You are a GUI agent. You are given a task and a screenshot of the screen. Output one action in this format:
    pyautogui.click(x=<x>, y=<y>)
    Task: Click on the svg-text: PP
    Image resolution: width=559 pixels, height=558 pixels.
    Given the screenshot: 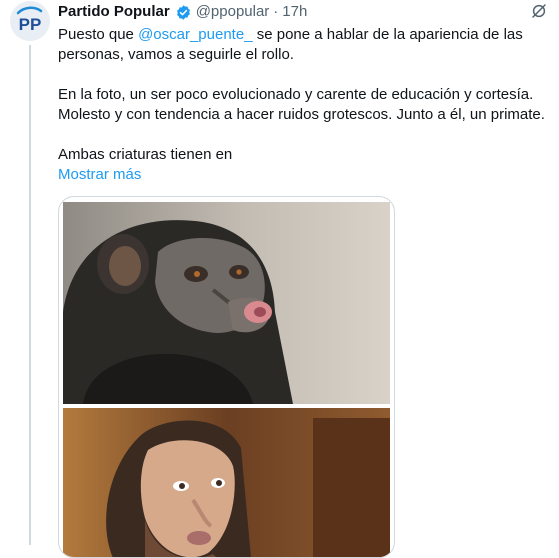 What is the action you would take?
    pyautogui.click(x=30, y=24)
    